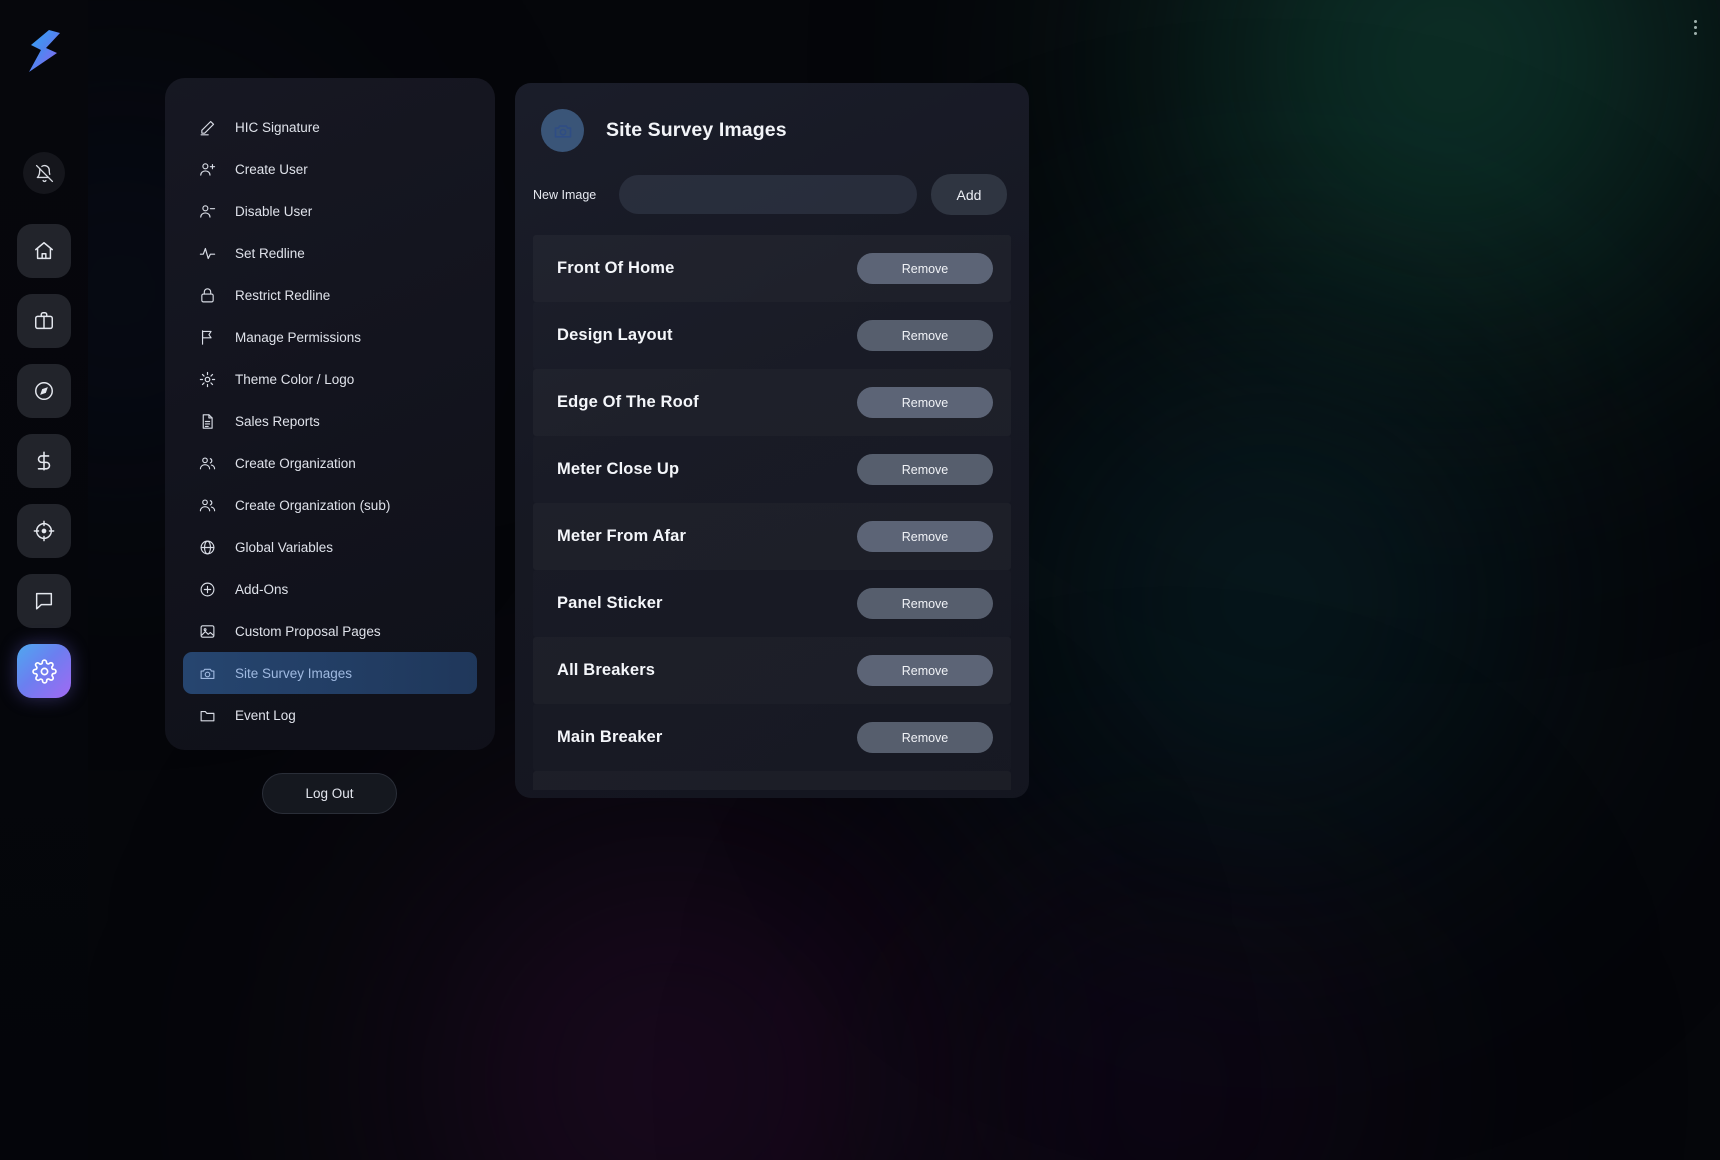 This screenshot has width=1720, height=1160. I want to click on menu-item-create-organization: Create Organization, so click(330, 463).